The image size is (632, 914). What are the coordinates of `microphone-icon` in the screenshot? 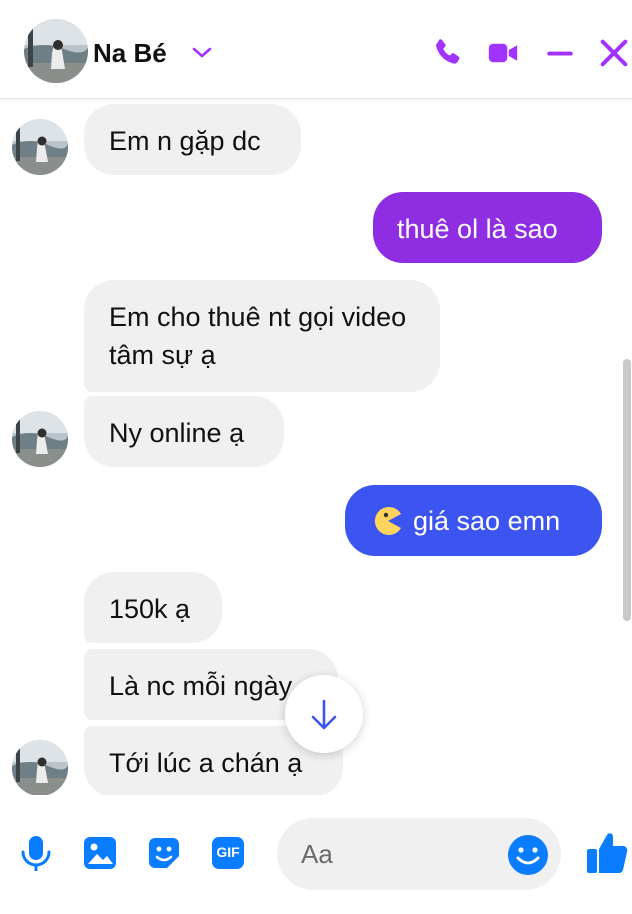 It's located at (36, 853).